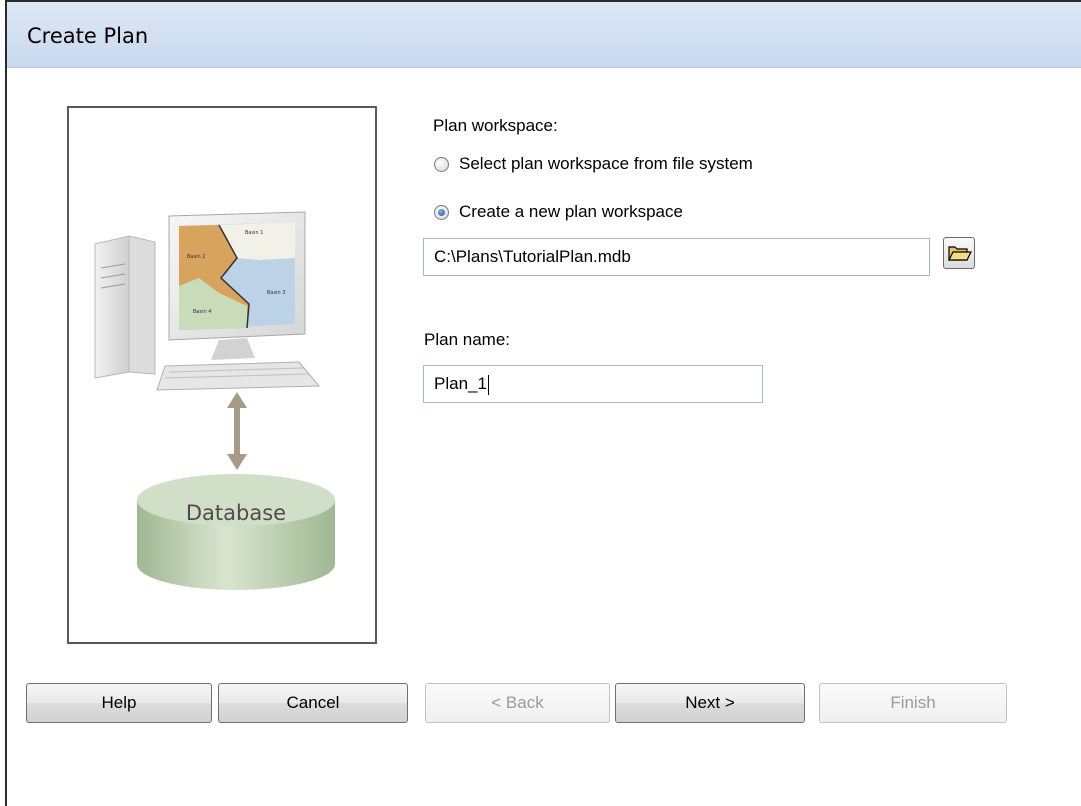  I want to click on finish-button: Finish, so click(913, 703).